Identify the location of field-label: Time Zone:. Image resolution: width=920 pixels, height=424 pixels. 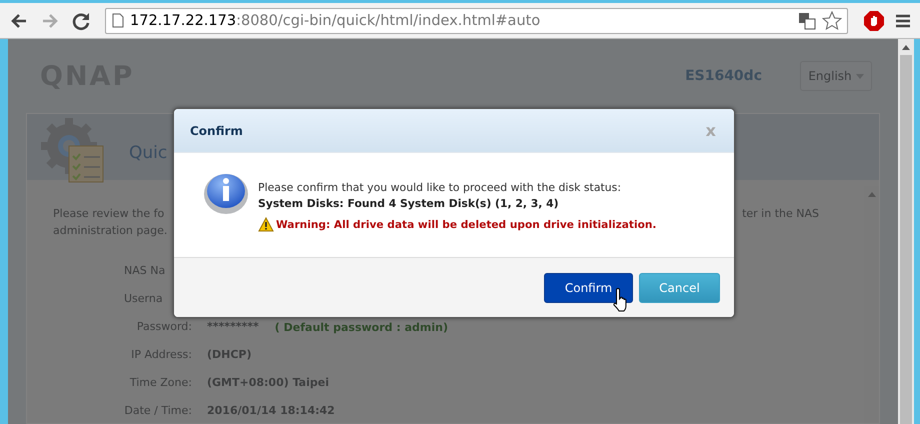
(160, 383).